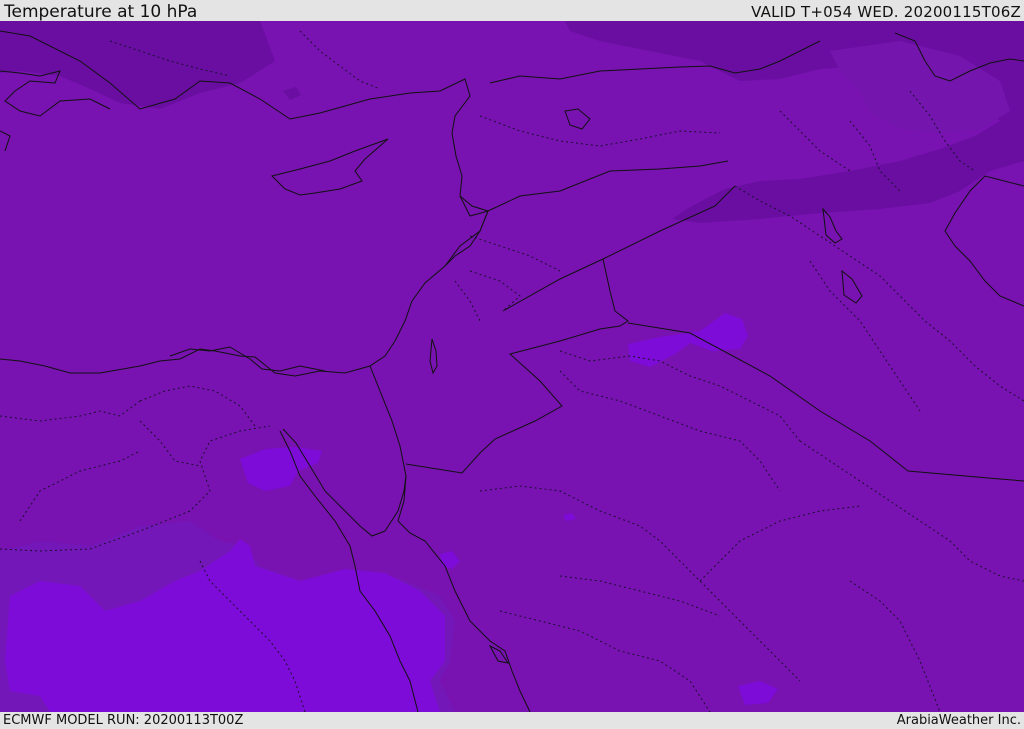 The height and width of the screenshot is (729, 1024). I want to click on valid-time-label: VALID T+054 WED. 20200115T06Z, so click(886, 12).